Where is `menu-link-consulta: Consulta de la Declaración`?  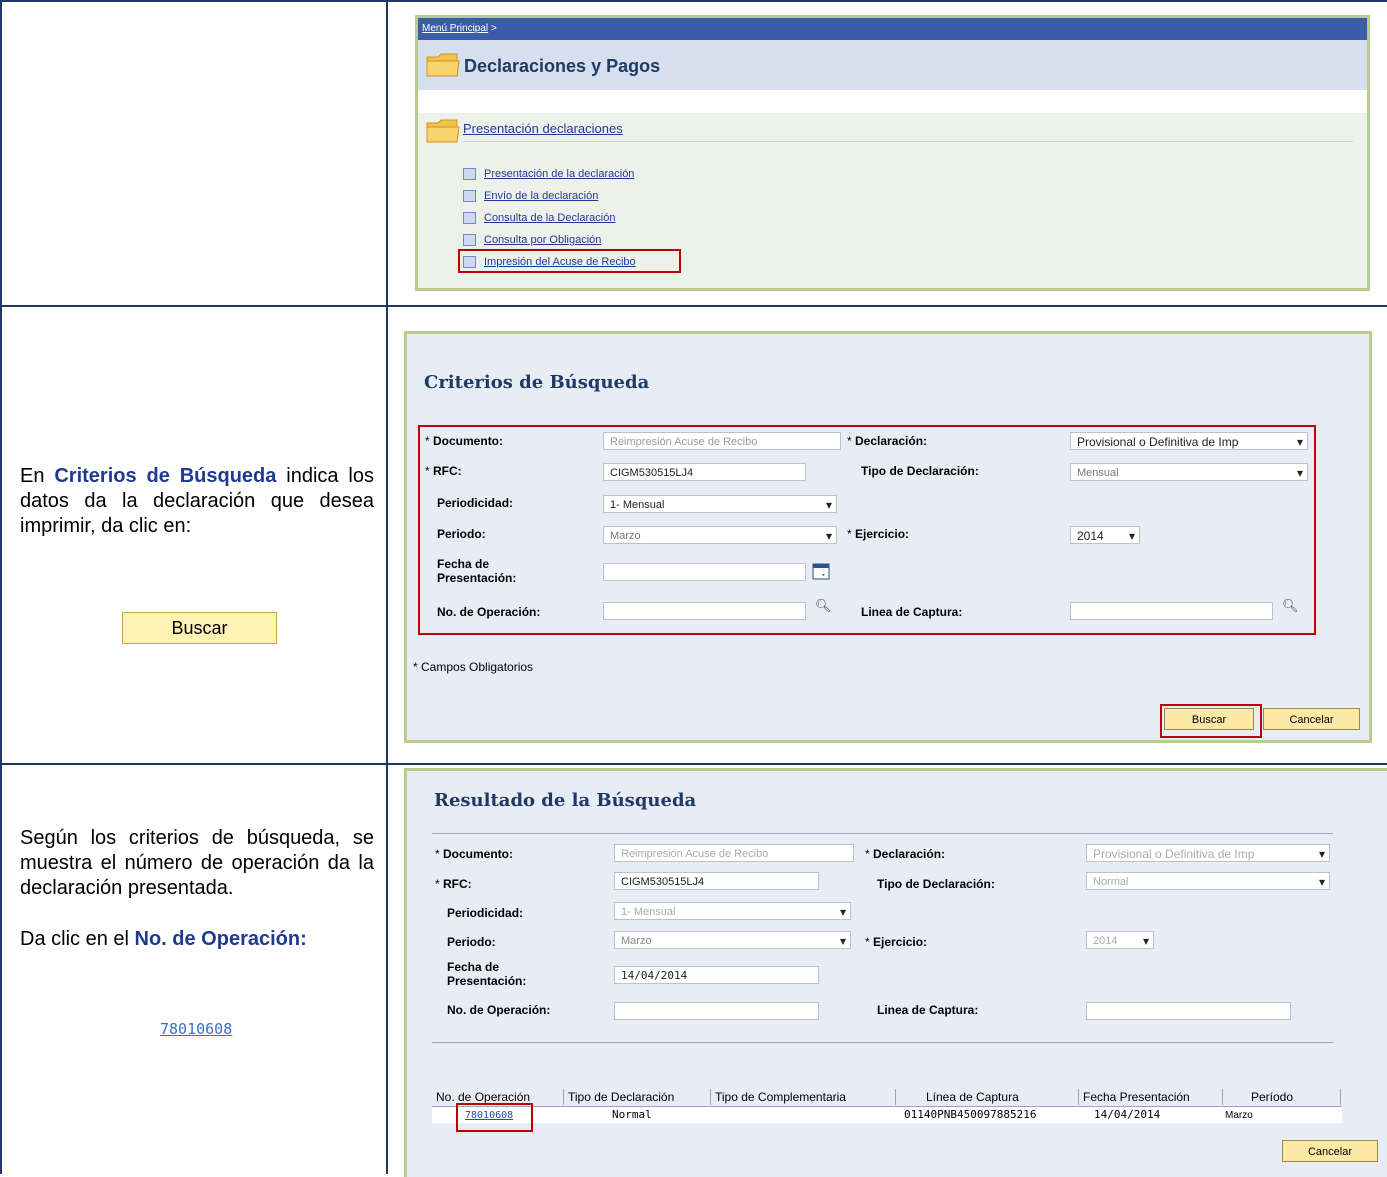
menu-link-consulta: Consulta de la Declaración is located at coordinates (539, 218).